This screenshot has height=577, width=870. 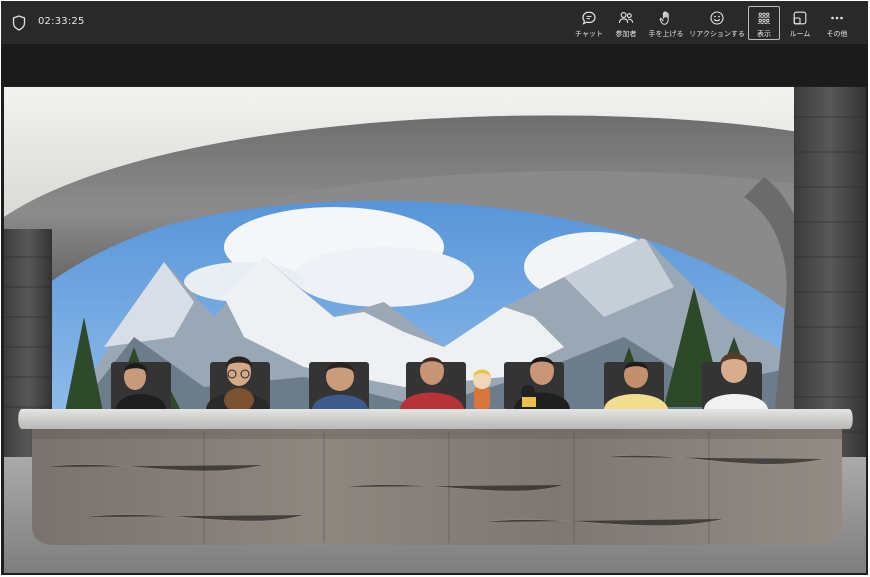 What do you see at coordinates (764, 34) in the screenshot?
I see `view-label: 表示` at bounding box center [764, 34].